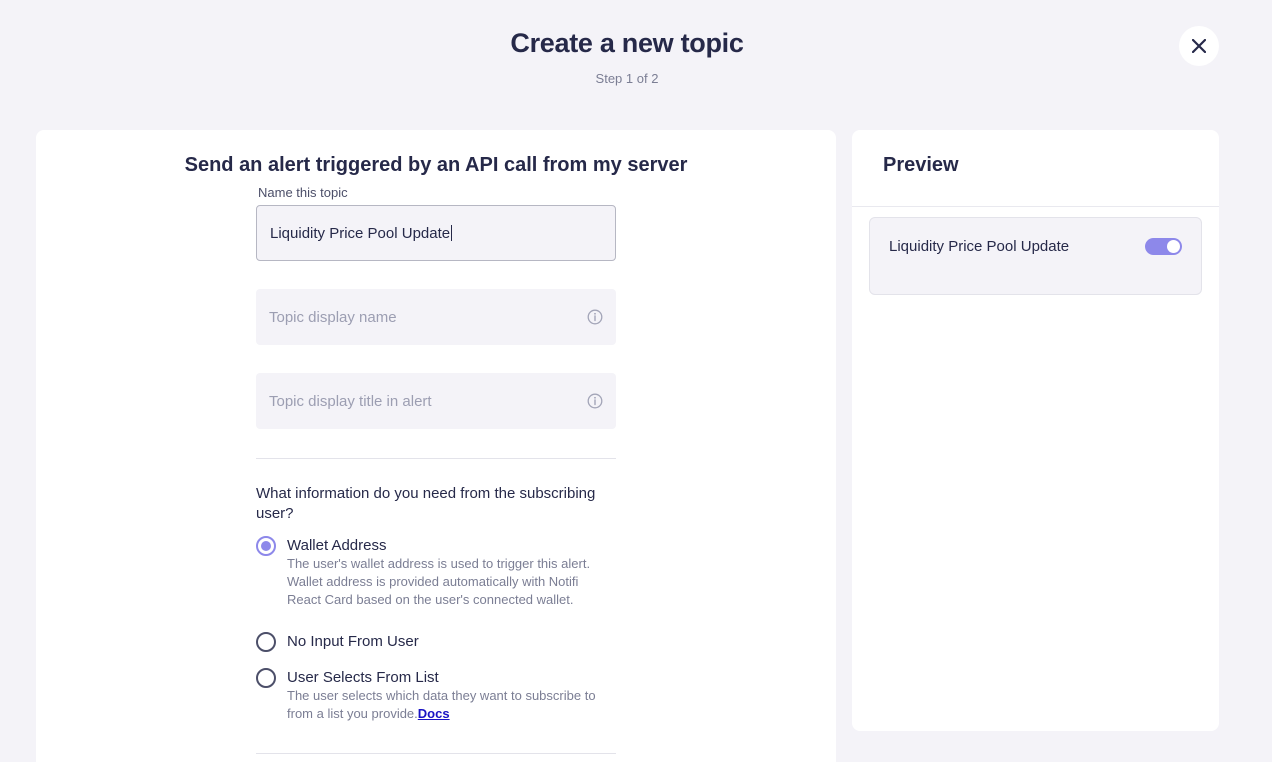 This screenshot has width=1272, height=762. What do you see at coordinates (1163, 246) in the screenshot?
I see `preview-topic-toggle` at bounding box center [1163, 246].